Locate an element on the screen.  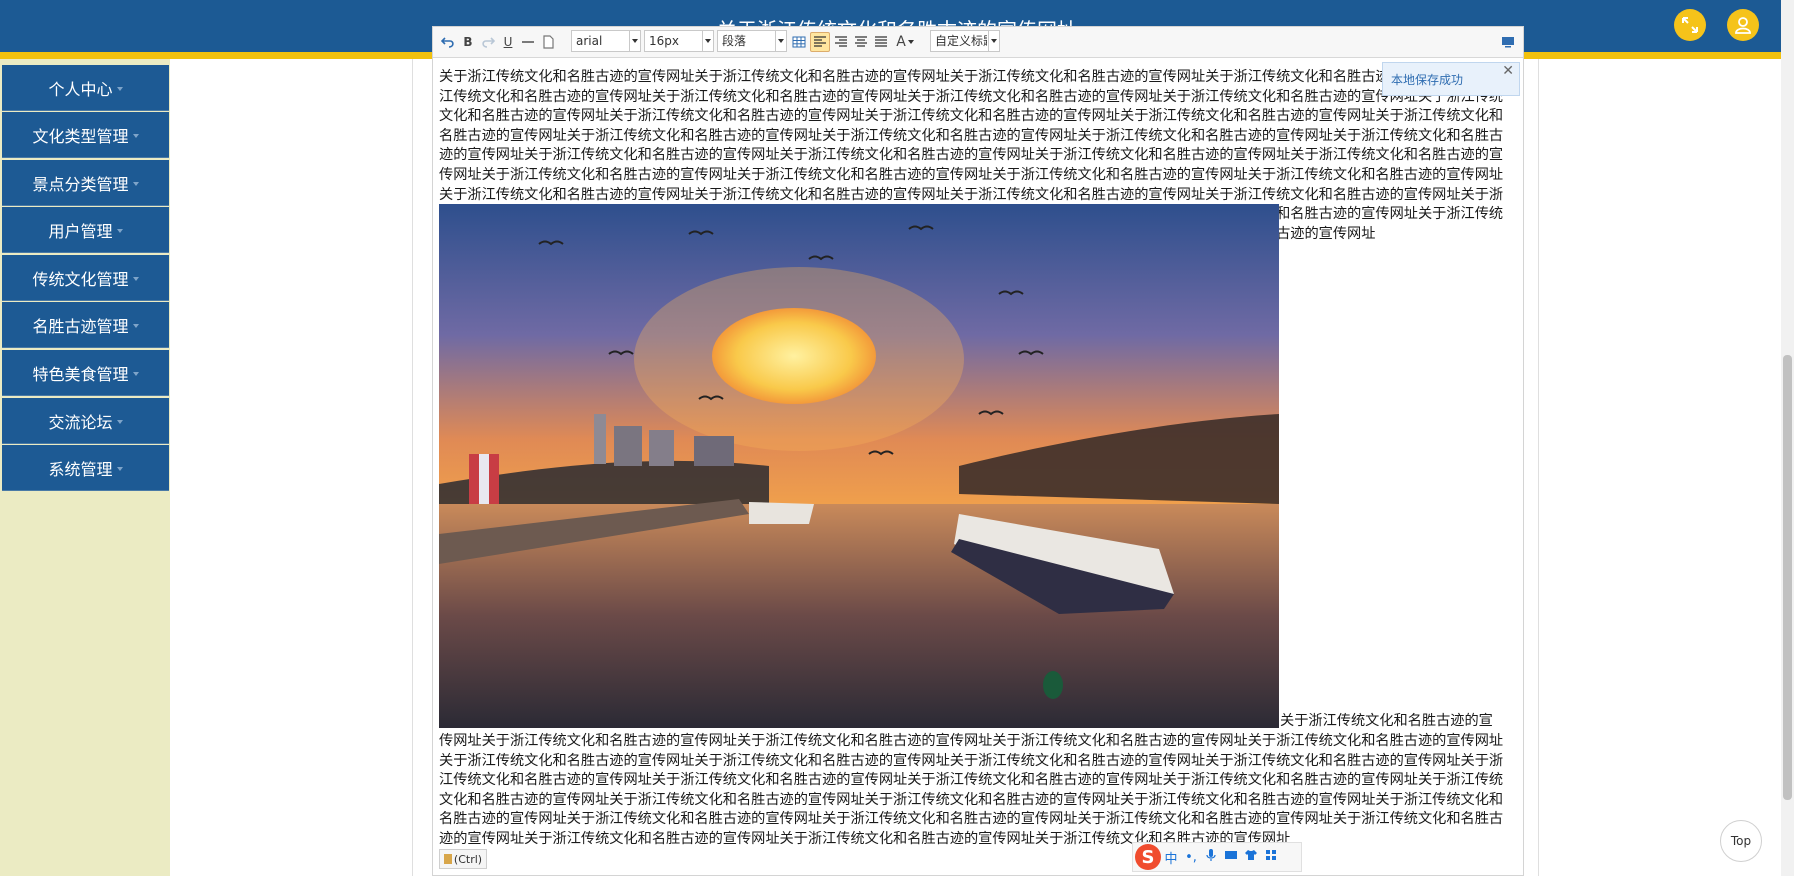
editor-toolbar: B U arial 16px 段落 A 自定义标 is located at coordinates (978, 42).